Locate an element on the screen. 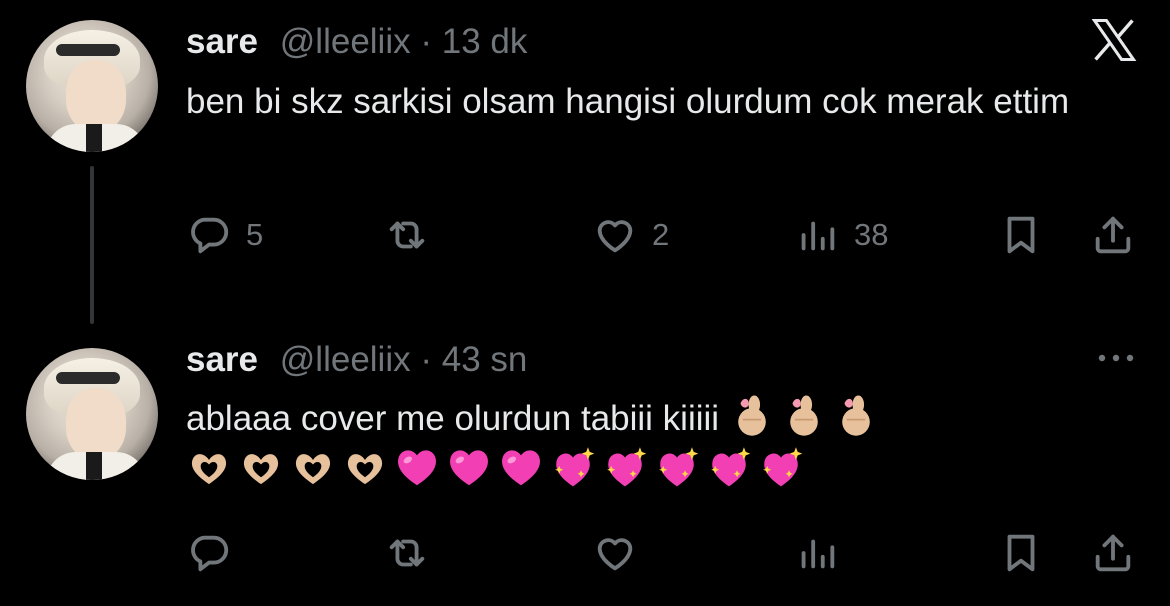 The width and height of the screenshot is (1170, 606). tweet-text-content: ablaaa cover me olurdun tabiii kiiiii is located at coordinates (453, 418).